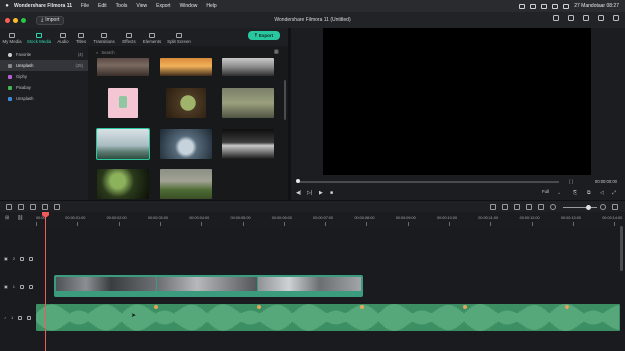 The width and height of the screenshot is (625, 351). I want to click on menu-file: File, so click(85, 6).